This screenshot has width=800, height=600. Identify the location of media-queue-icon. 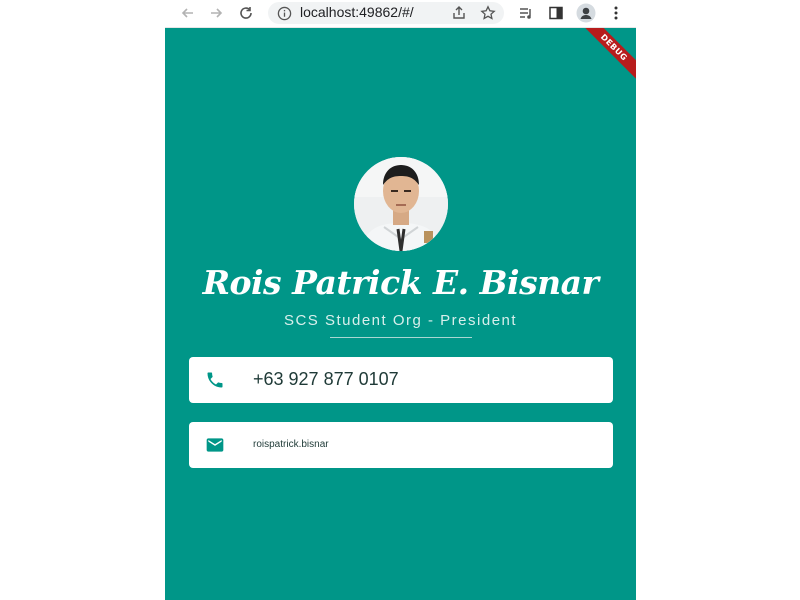
(526, 13).